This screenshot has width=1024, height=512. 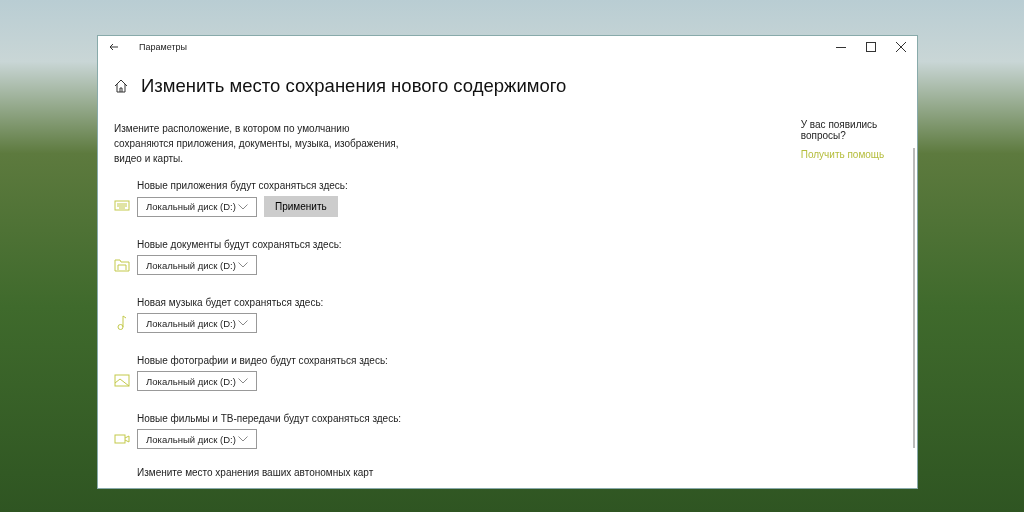 What do you see at coordinates (243, 185) in the screenshot?
I see `setting-label: Новые приложения будут сохраняться здесь:` at bounding box center [243, 185].